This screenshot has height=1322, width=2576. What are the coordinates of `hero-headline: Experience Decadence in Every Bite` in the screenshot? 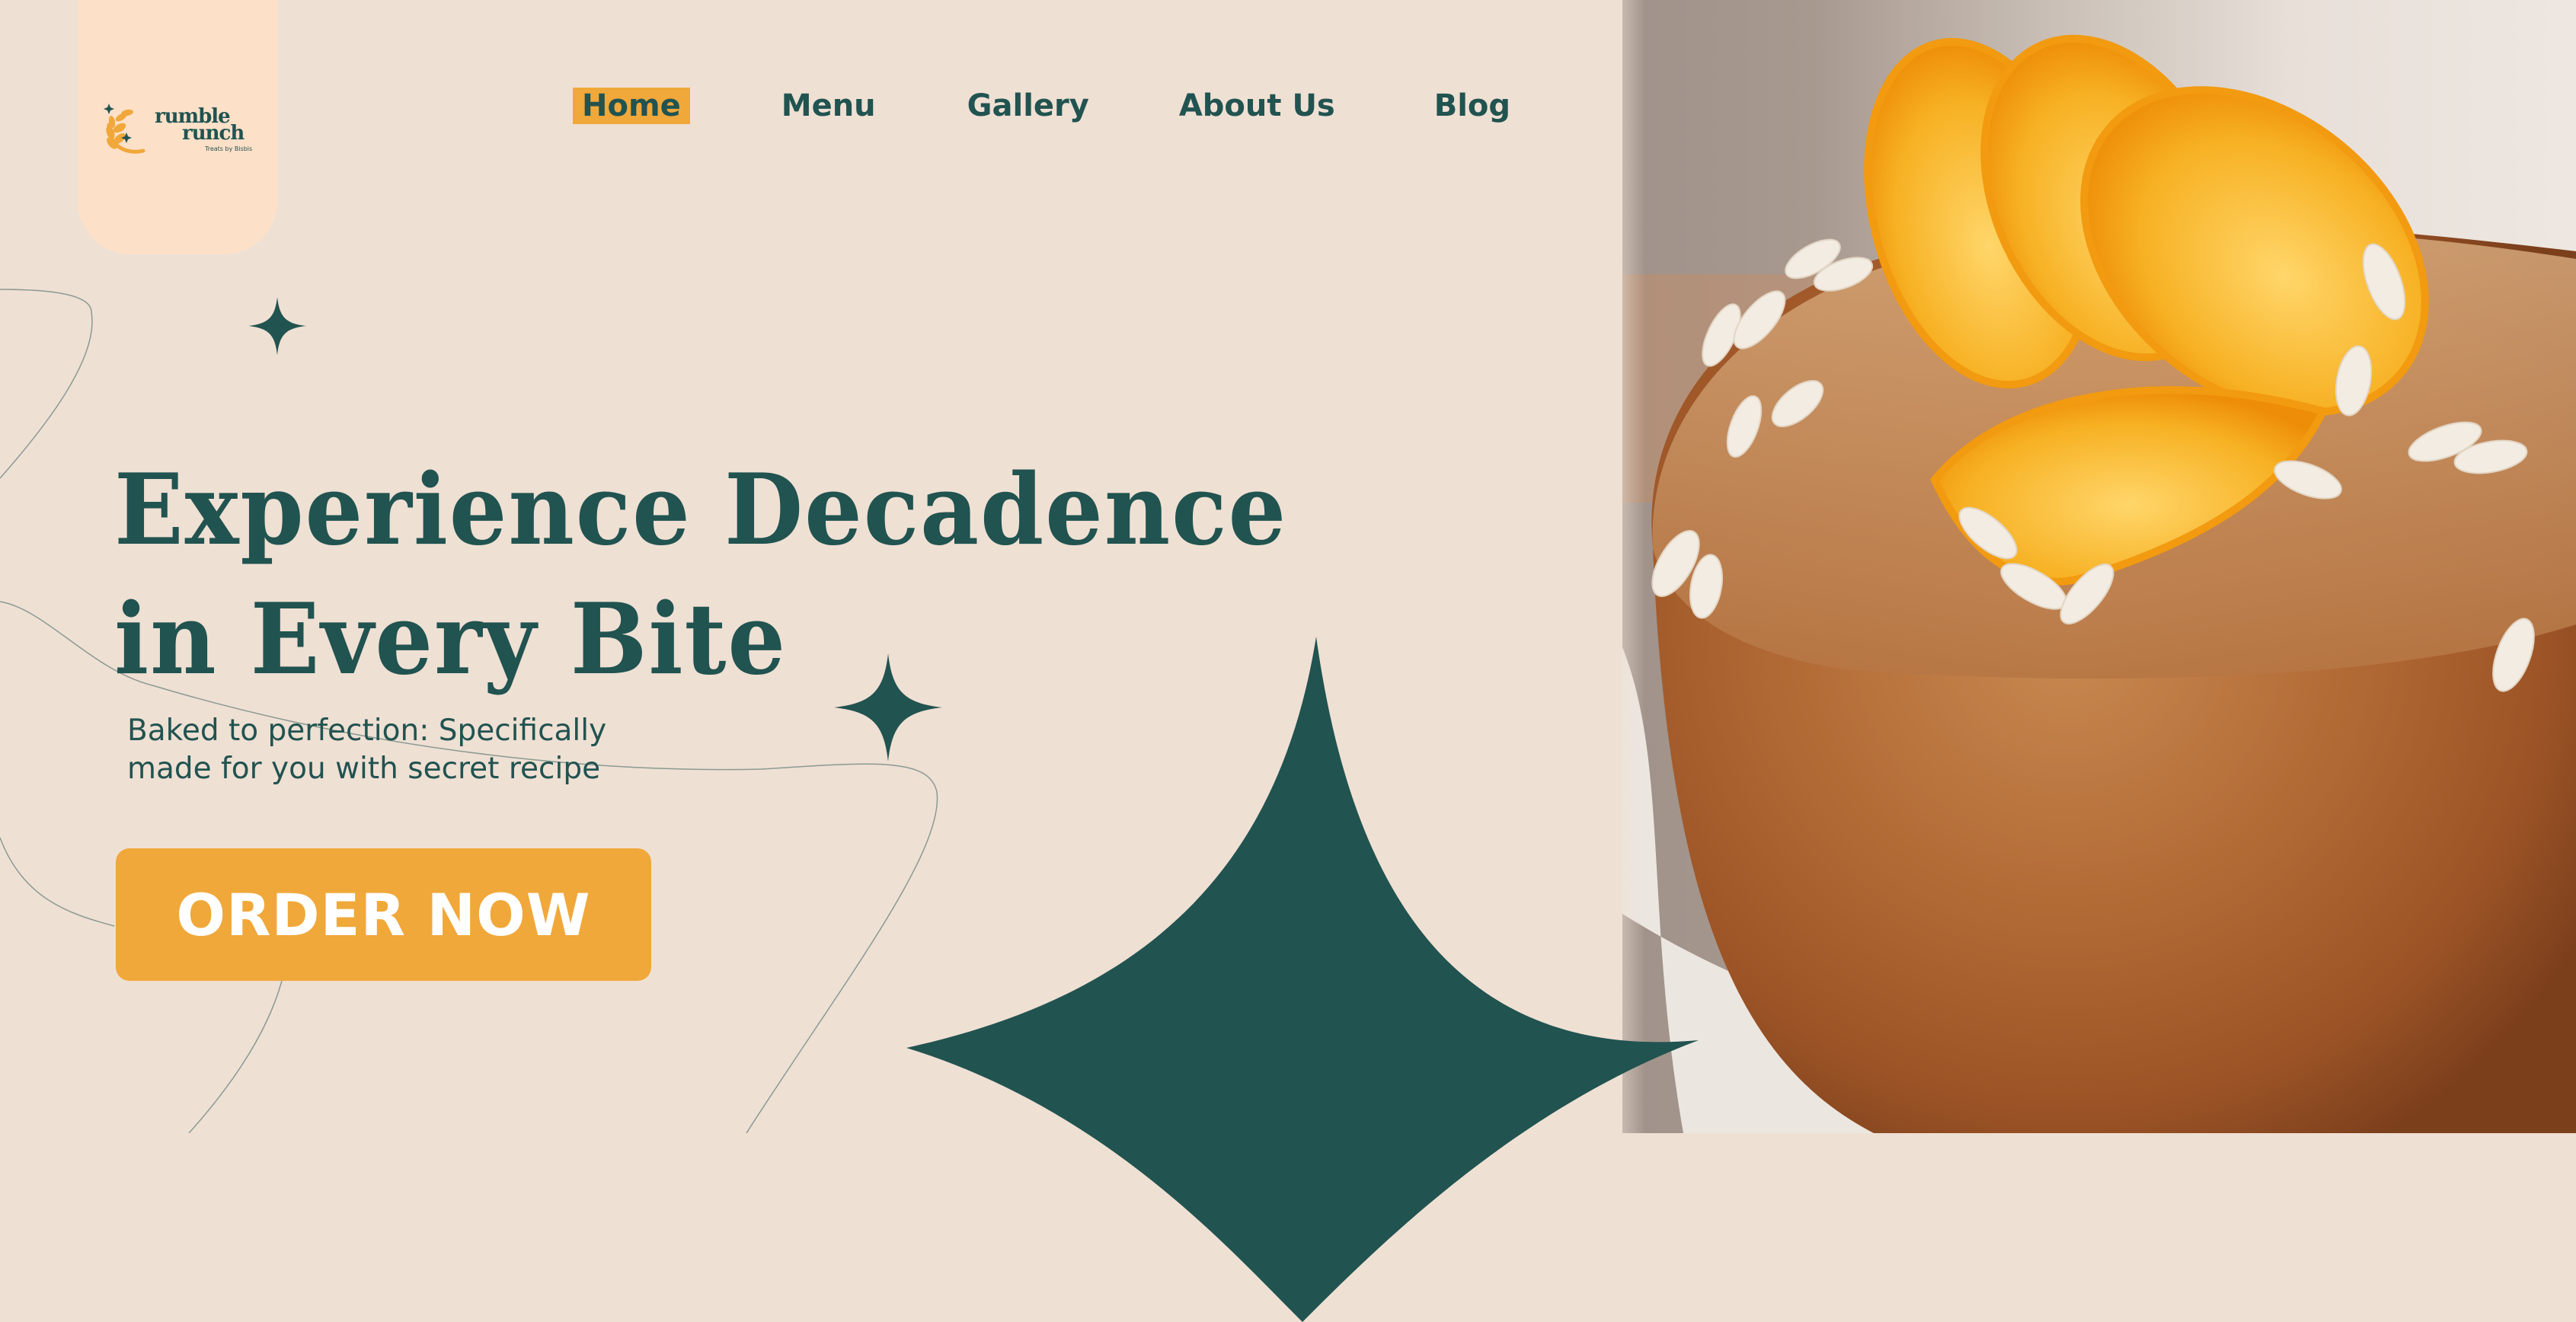 It's located at (700, 574).